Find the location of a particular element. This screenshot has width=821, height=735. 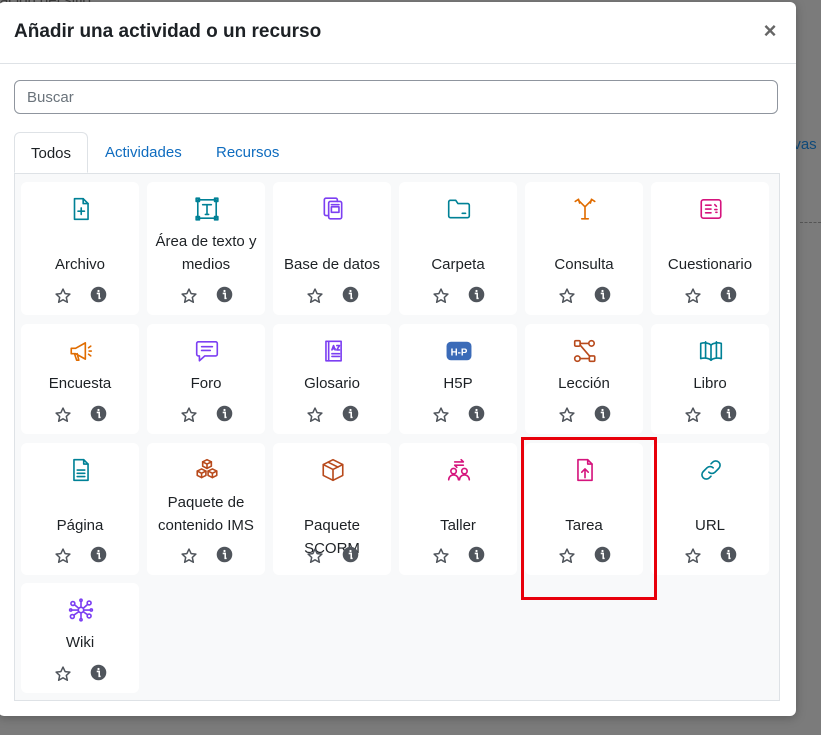

activity-card-libro: Libro is located at coordinates (710, 379).